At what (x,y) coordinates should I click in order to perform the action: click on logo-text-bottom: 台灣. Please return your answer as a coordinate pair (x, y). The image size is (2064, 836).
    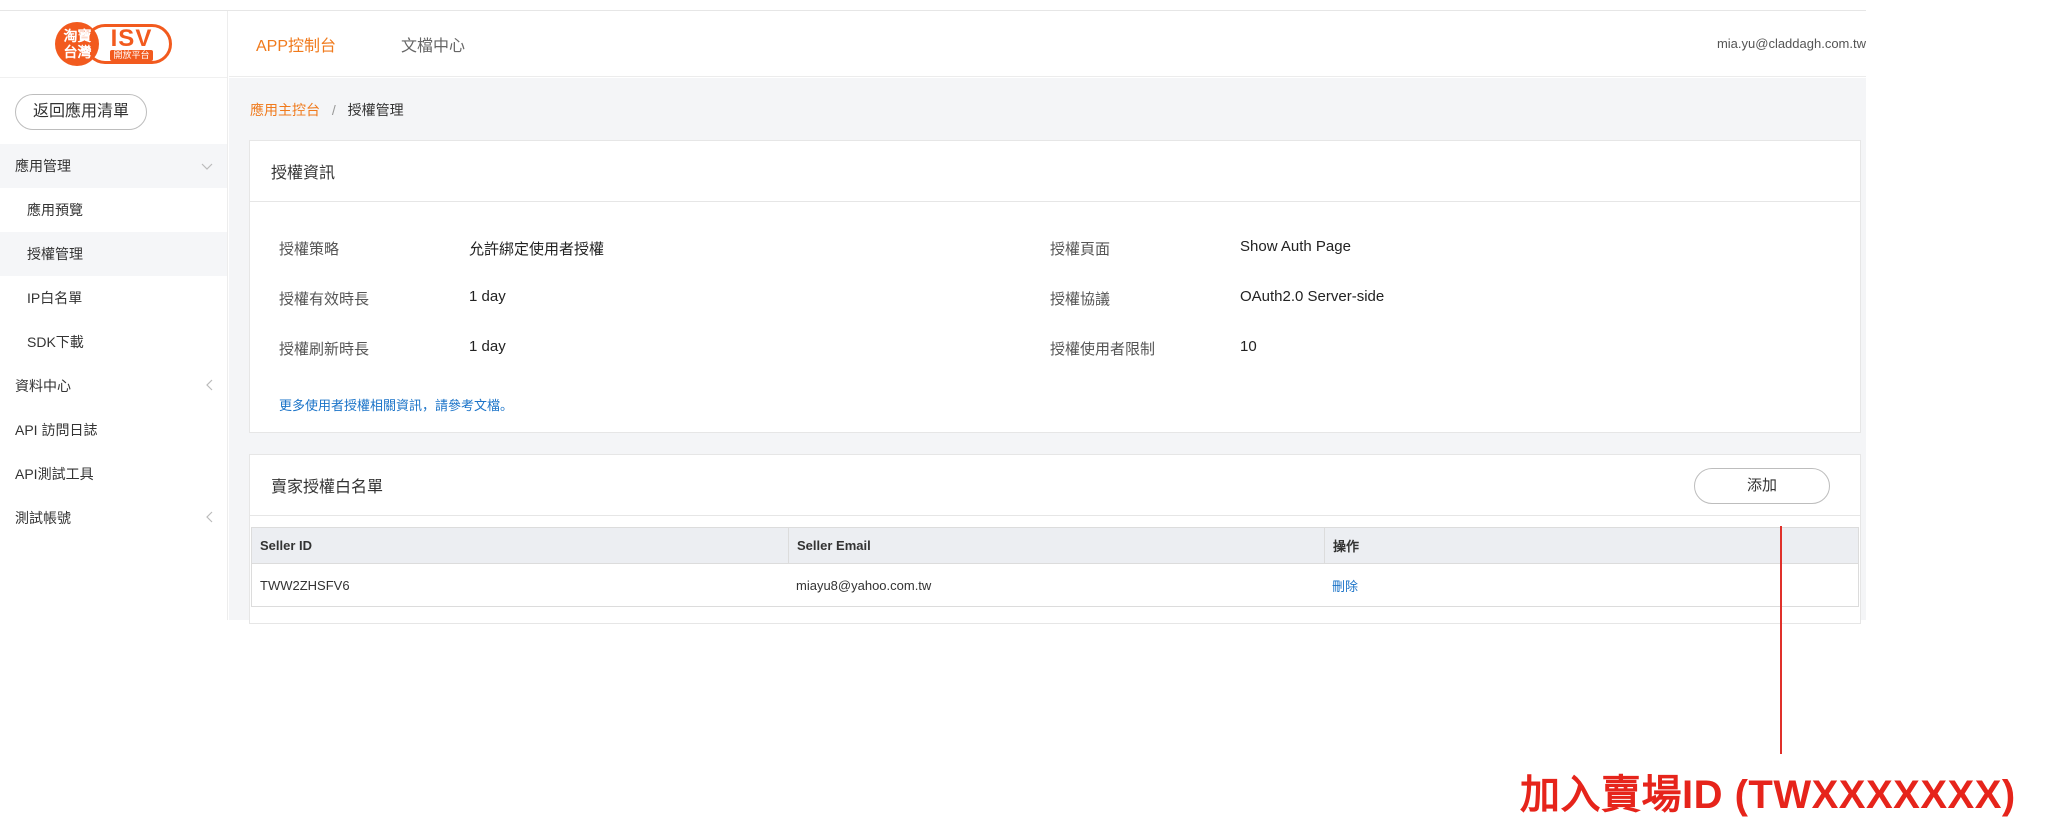
    Looking at the image, I should click on (77, 52).